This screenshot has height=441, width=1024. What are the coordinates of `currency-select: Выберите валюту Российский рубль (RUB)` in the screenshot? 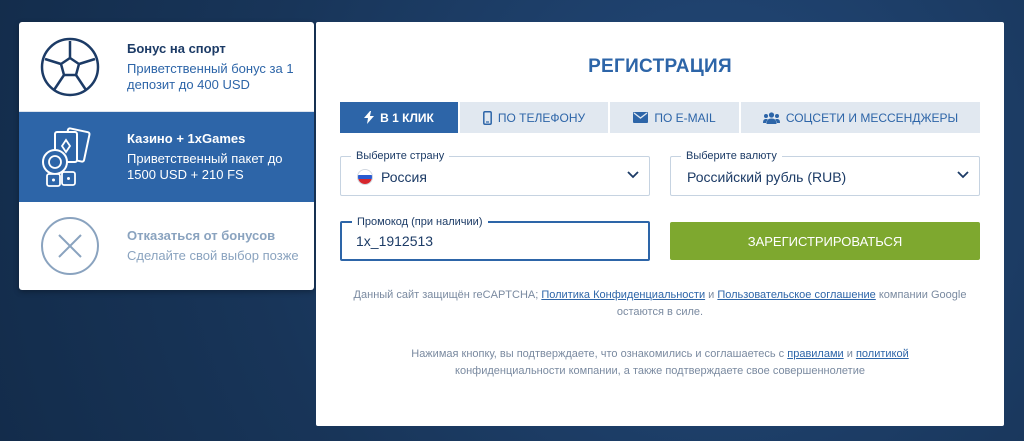 It's located at (825, 172).